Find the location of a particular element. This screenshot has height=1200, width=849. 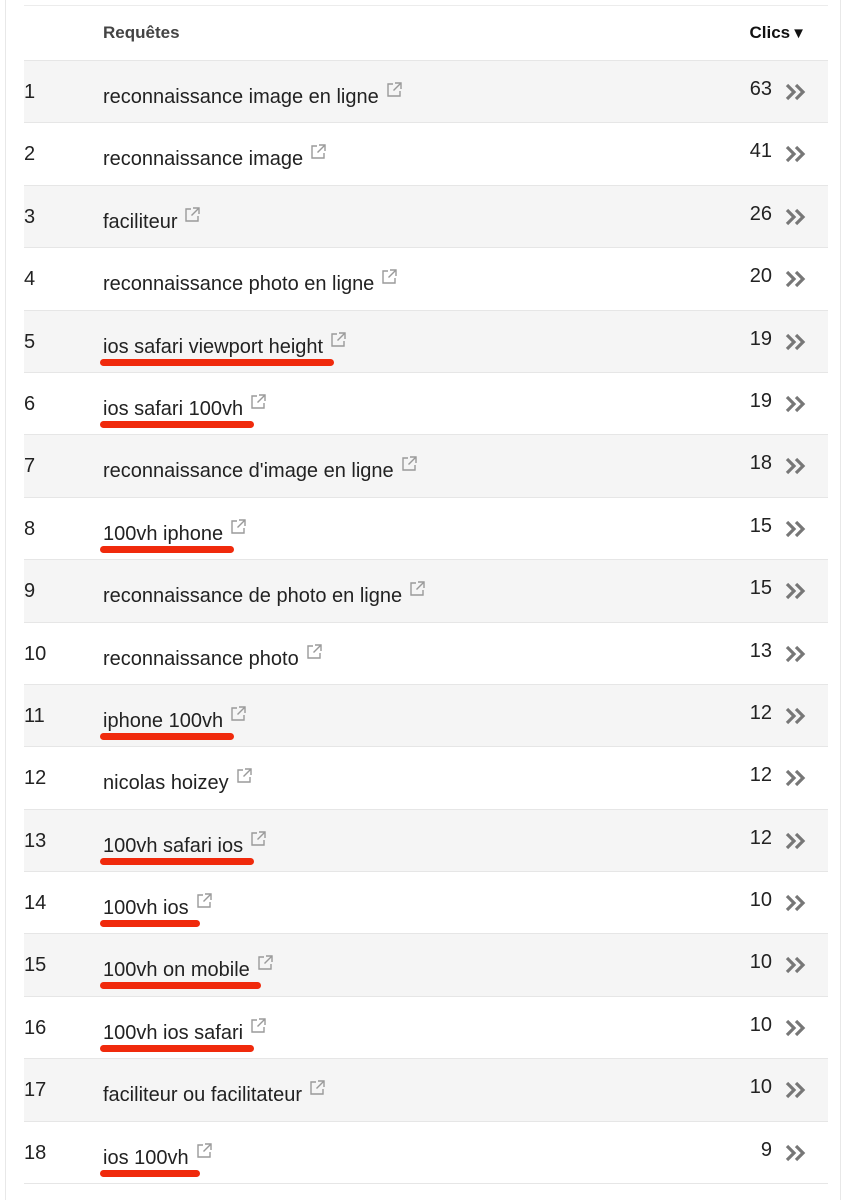

table-row: 1 reconnaissance image en ligne 63 is located at coordinates (426, 92).